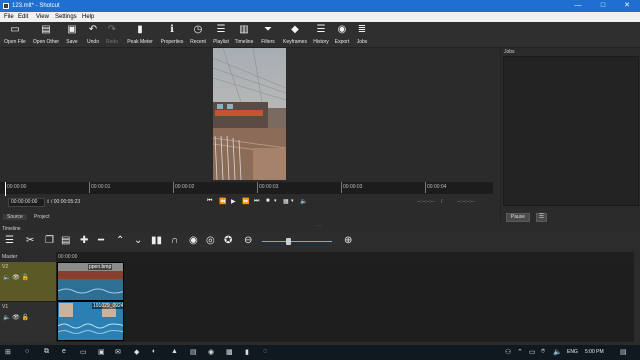  I want to click on app-icon: ▲, so click(174, 351).